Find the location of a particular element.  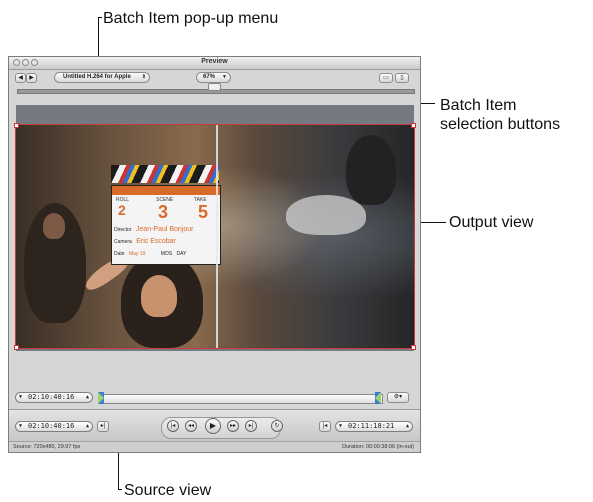

slate-camera-row: Camera Eric Escobar is located at coordinates (166, 241).